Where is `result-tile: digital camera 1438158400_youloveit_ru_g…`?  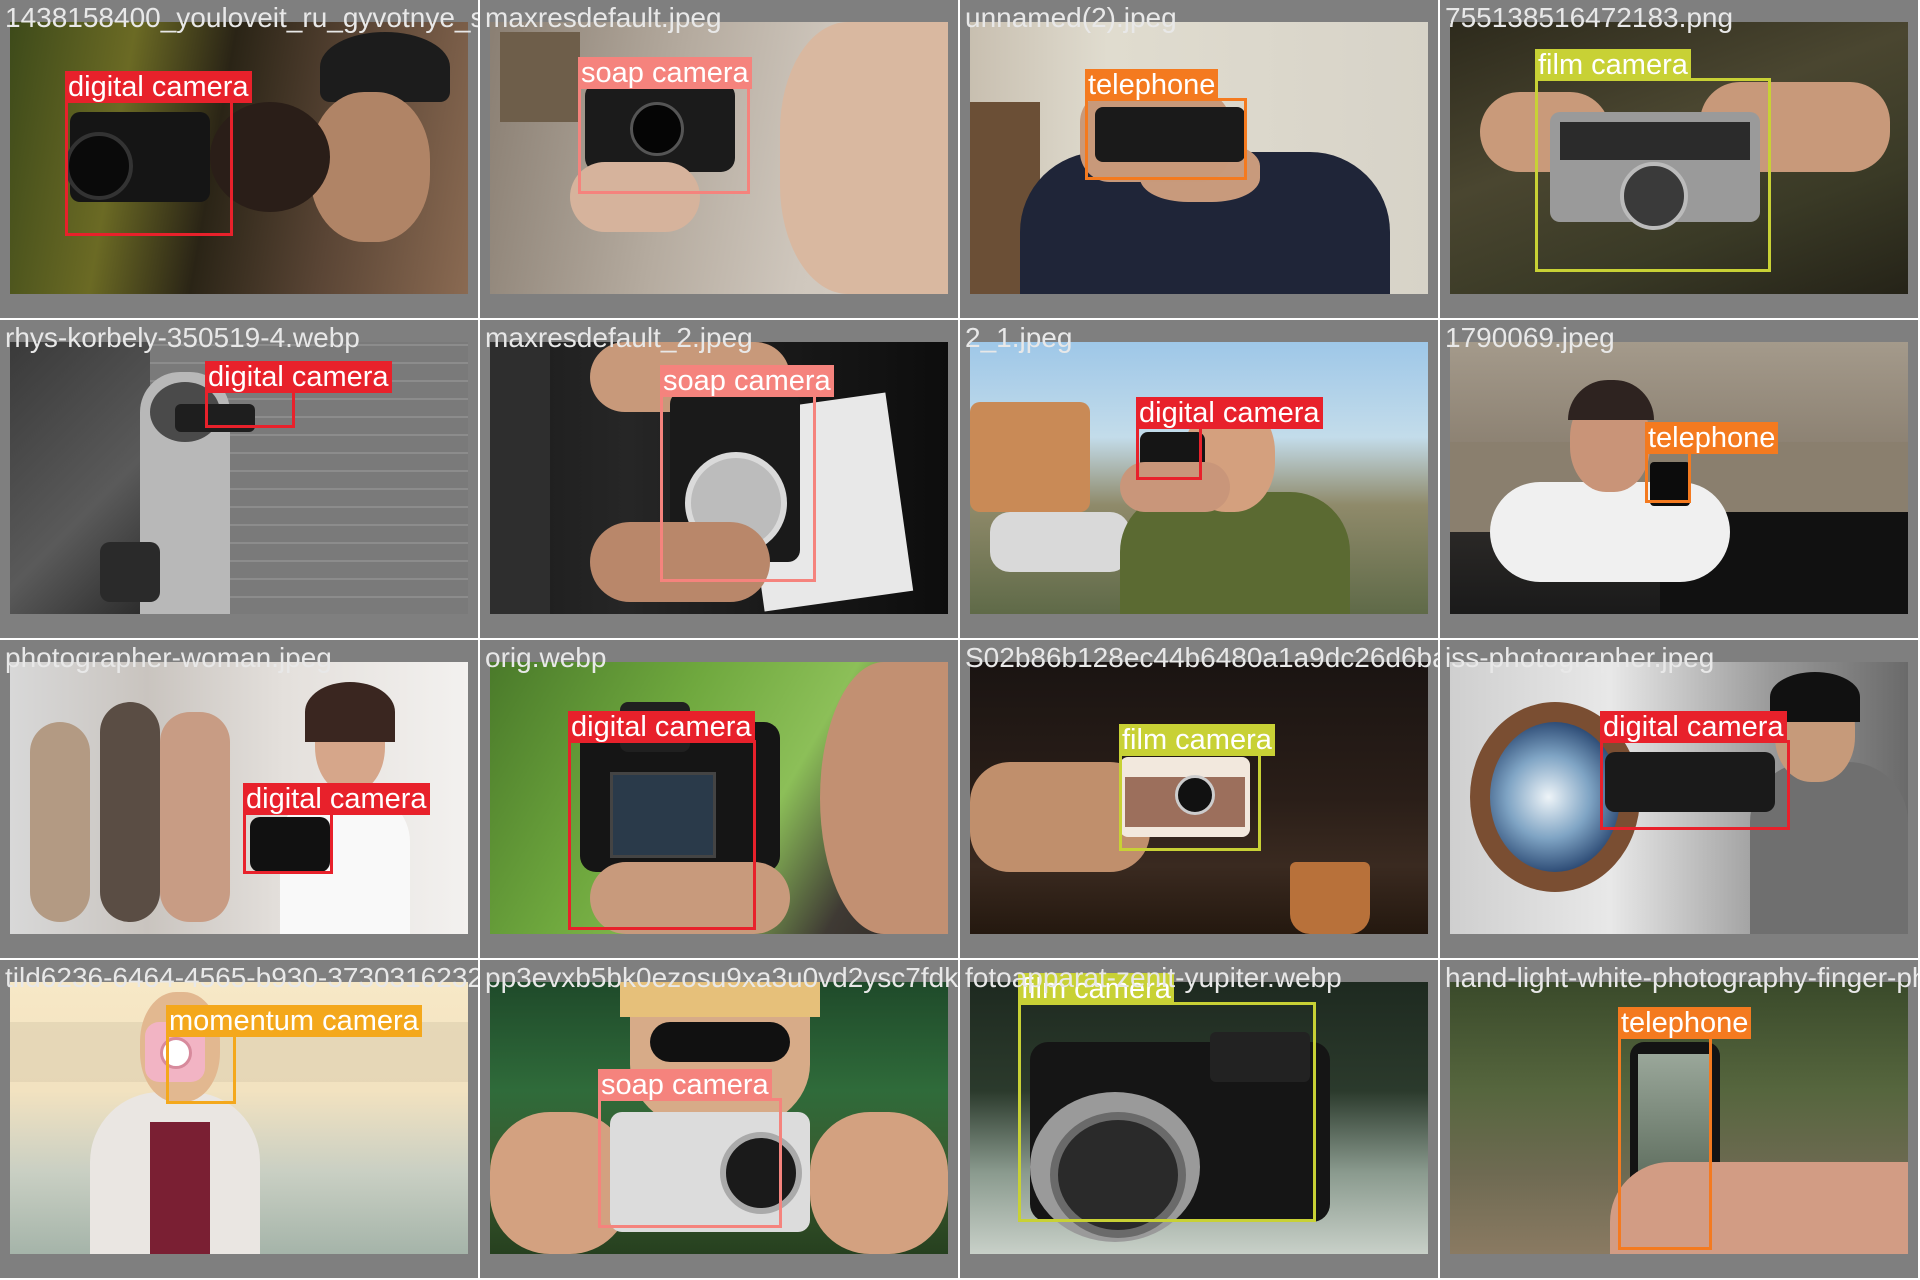 result-tile: digital camera 1438158400_youloveit_ru_g… is located at coordinates (240, 160).